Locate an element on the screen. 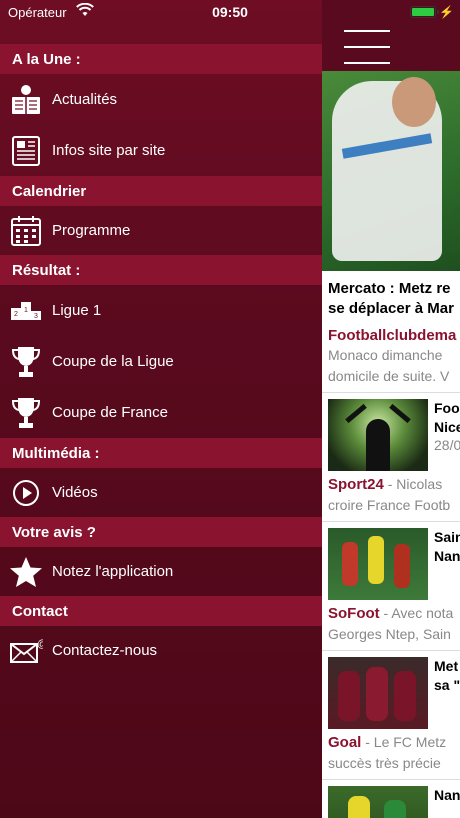 The image size is (460, 818). menu-item-actualites: Actualités is located at coordinates (161, 99).